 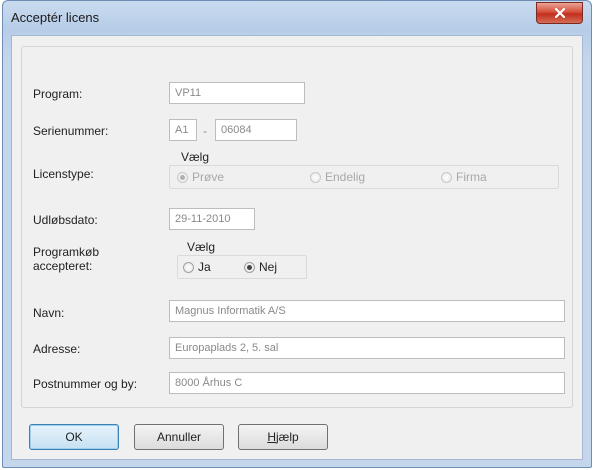 I want to click on programkob-label-line2: accepteret:, so click(x=63, y=266).